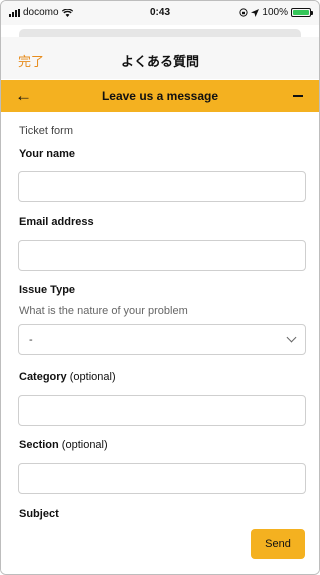 This screenshot has height=575, width=320. What do you see at coordinates (56, 222) in the screenshot?
I see `email-label: Email address` at bounding box center [56, 222].